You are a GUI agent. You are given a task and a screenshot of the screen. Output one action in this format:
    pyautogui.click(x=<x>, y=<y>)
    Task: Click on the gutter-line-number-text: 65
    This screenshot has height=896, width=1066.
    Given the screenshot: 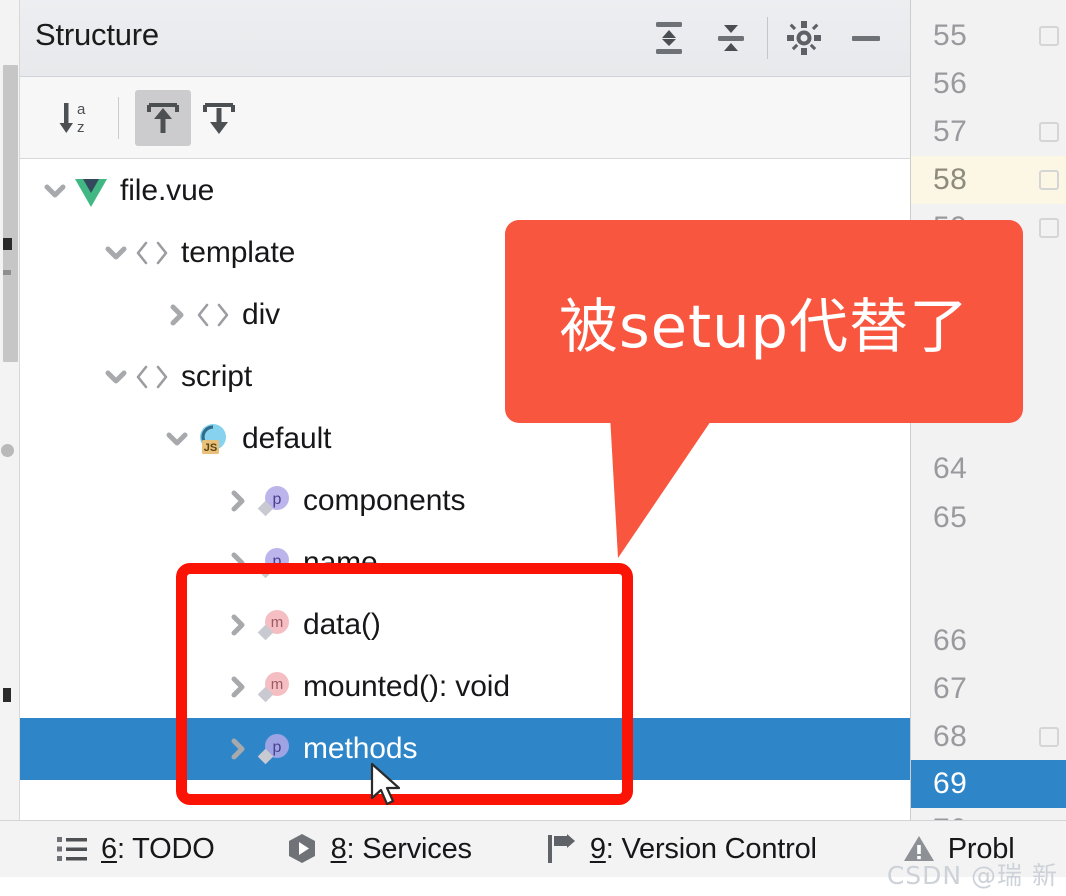 What is the action you would take?
    pyautogui.click(x=950, y=517)
    